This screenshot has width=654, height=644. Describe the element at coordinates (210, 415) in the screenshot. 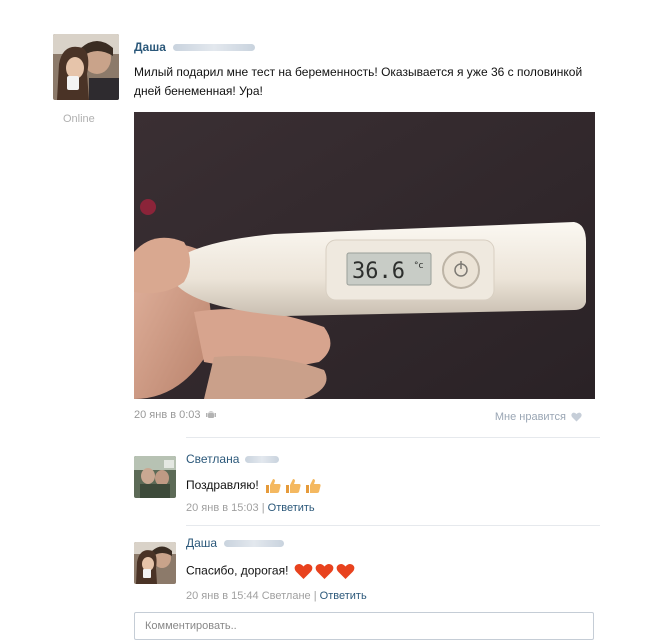

I see `android-icon` at that location.